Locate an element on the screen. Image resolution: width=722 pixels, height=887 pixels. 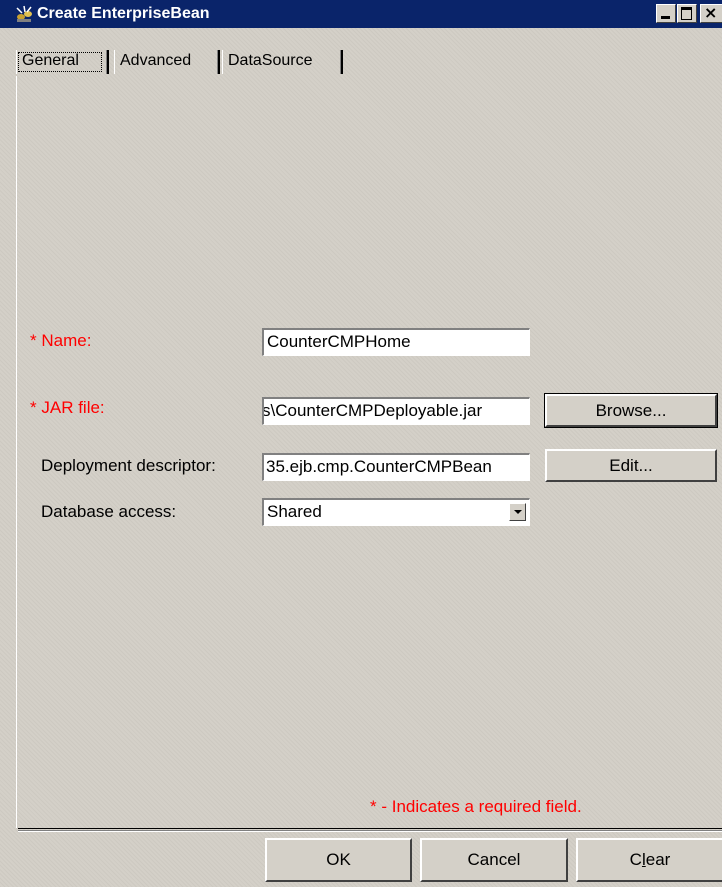
title-bar: Create EnterpriseBean × is located at coordinates (361, 14).